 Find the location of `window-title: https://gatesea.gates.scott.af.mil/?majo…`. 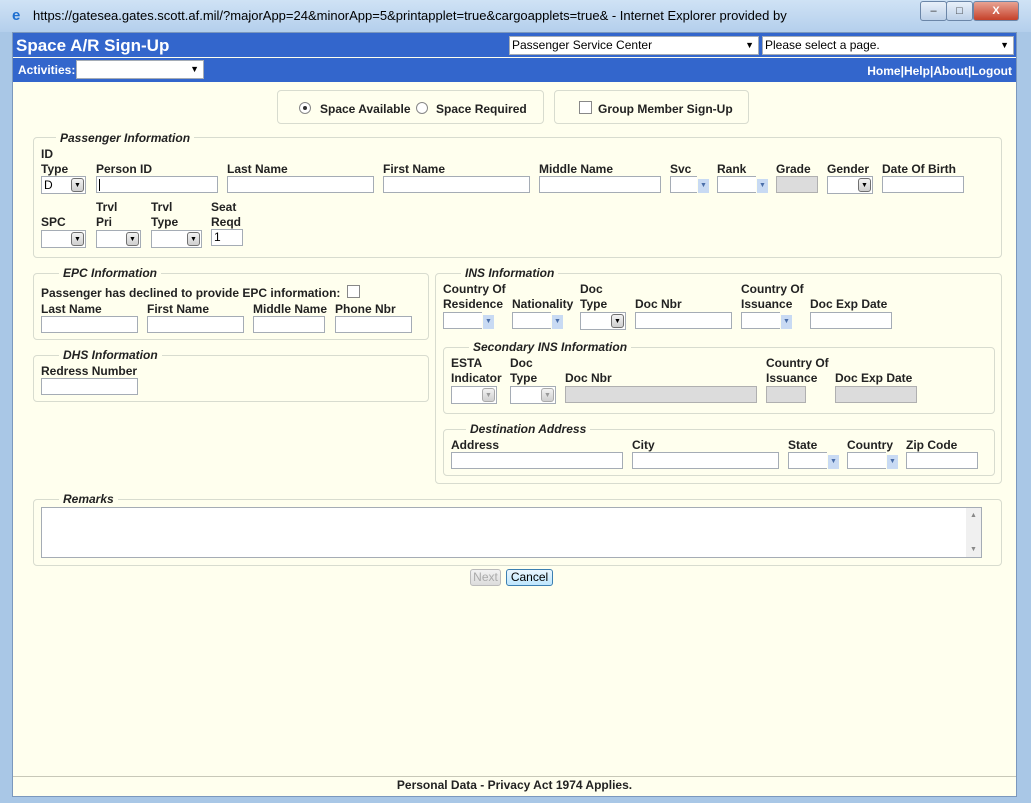

window-title: https://gatesea.gates.scott.af.mil/?majo… is located at coordinates (410, 15).